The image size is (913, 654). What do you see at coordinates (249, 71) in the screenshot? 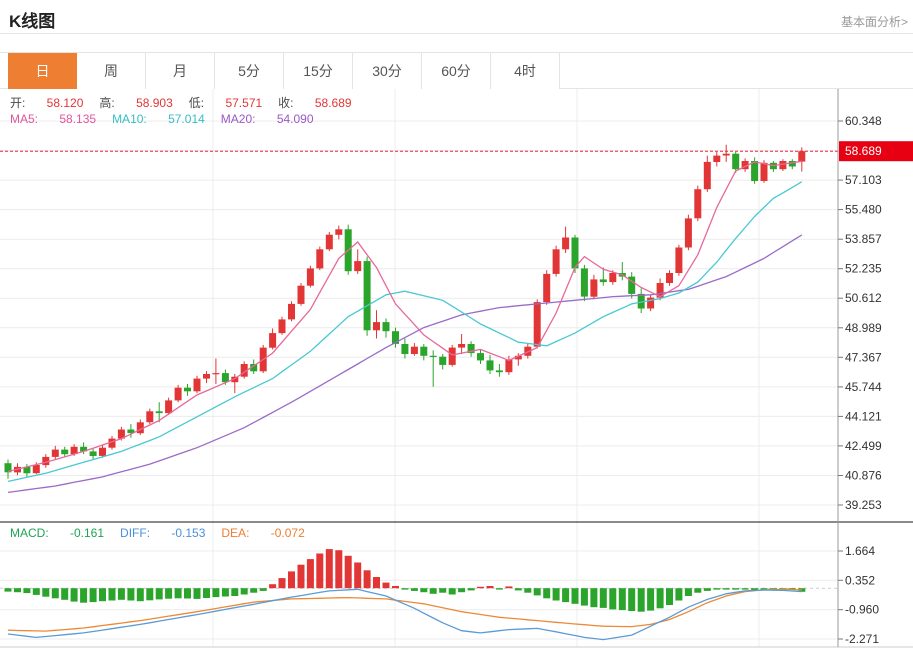
I see `tab-5分: 5分` at bounding box center [249, 71].